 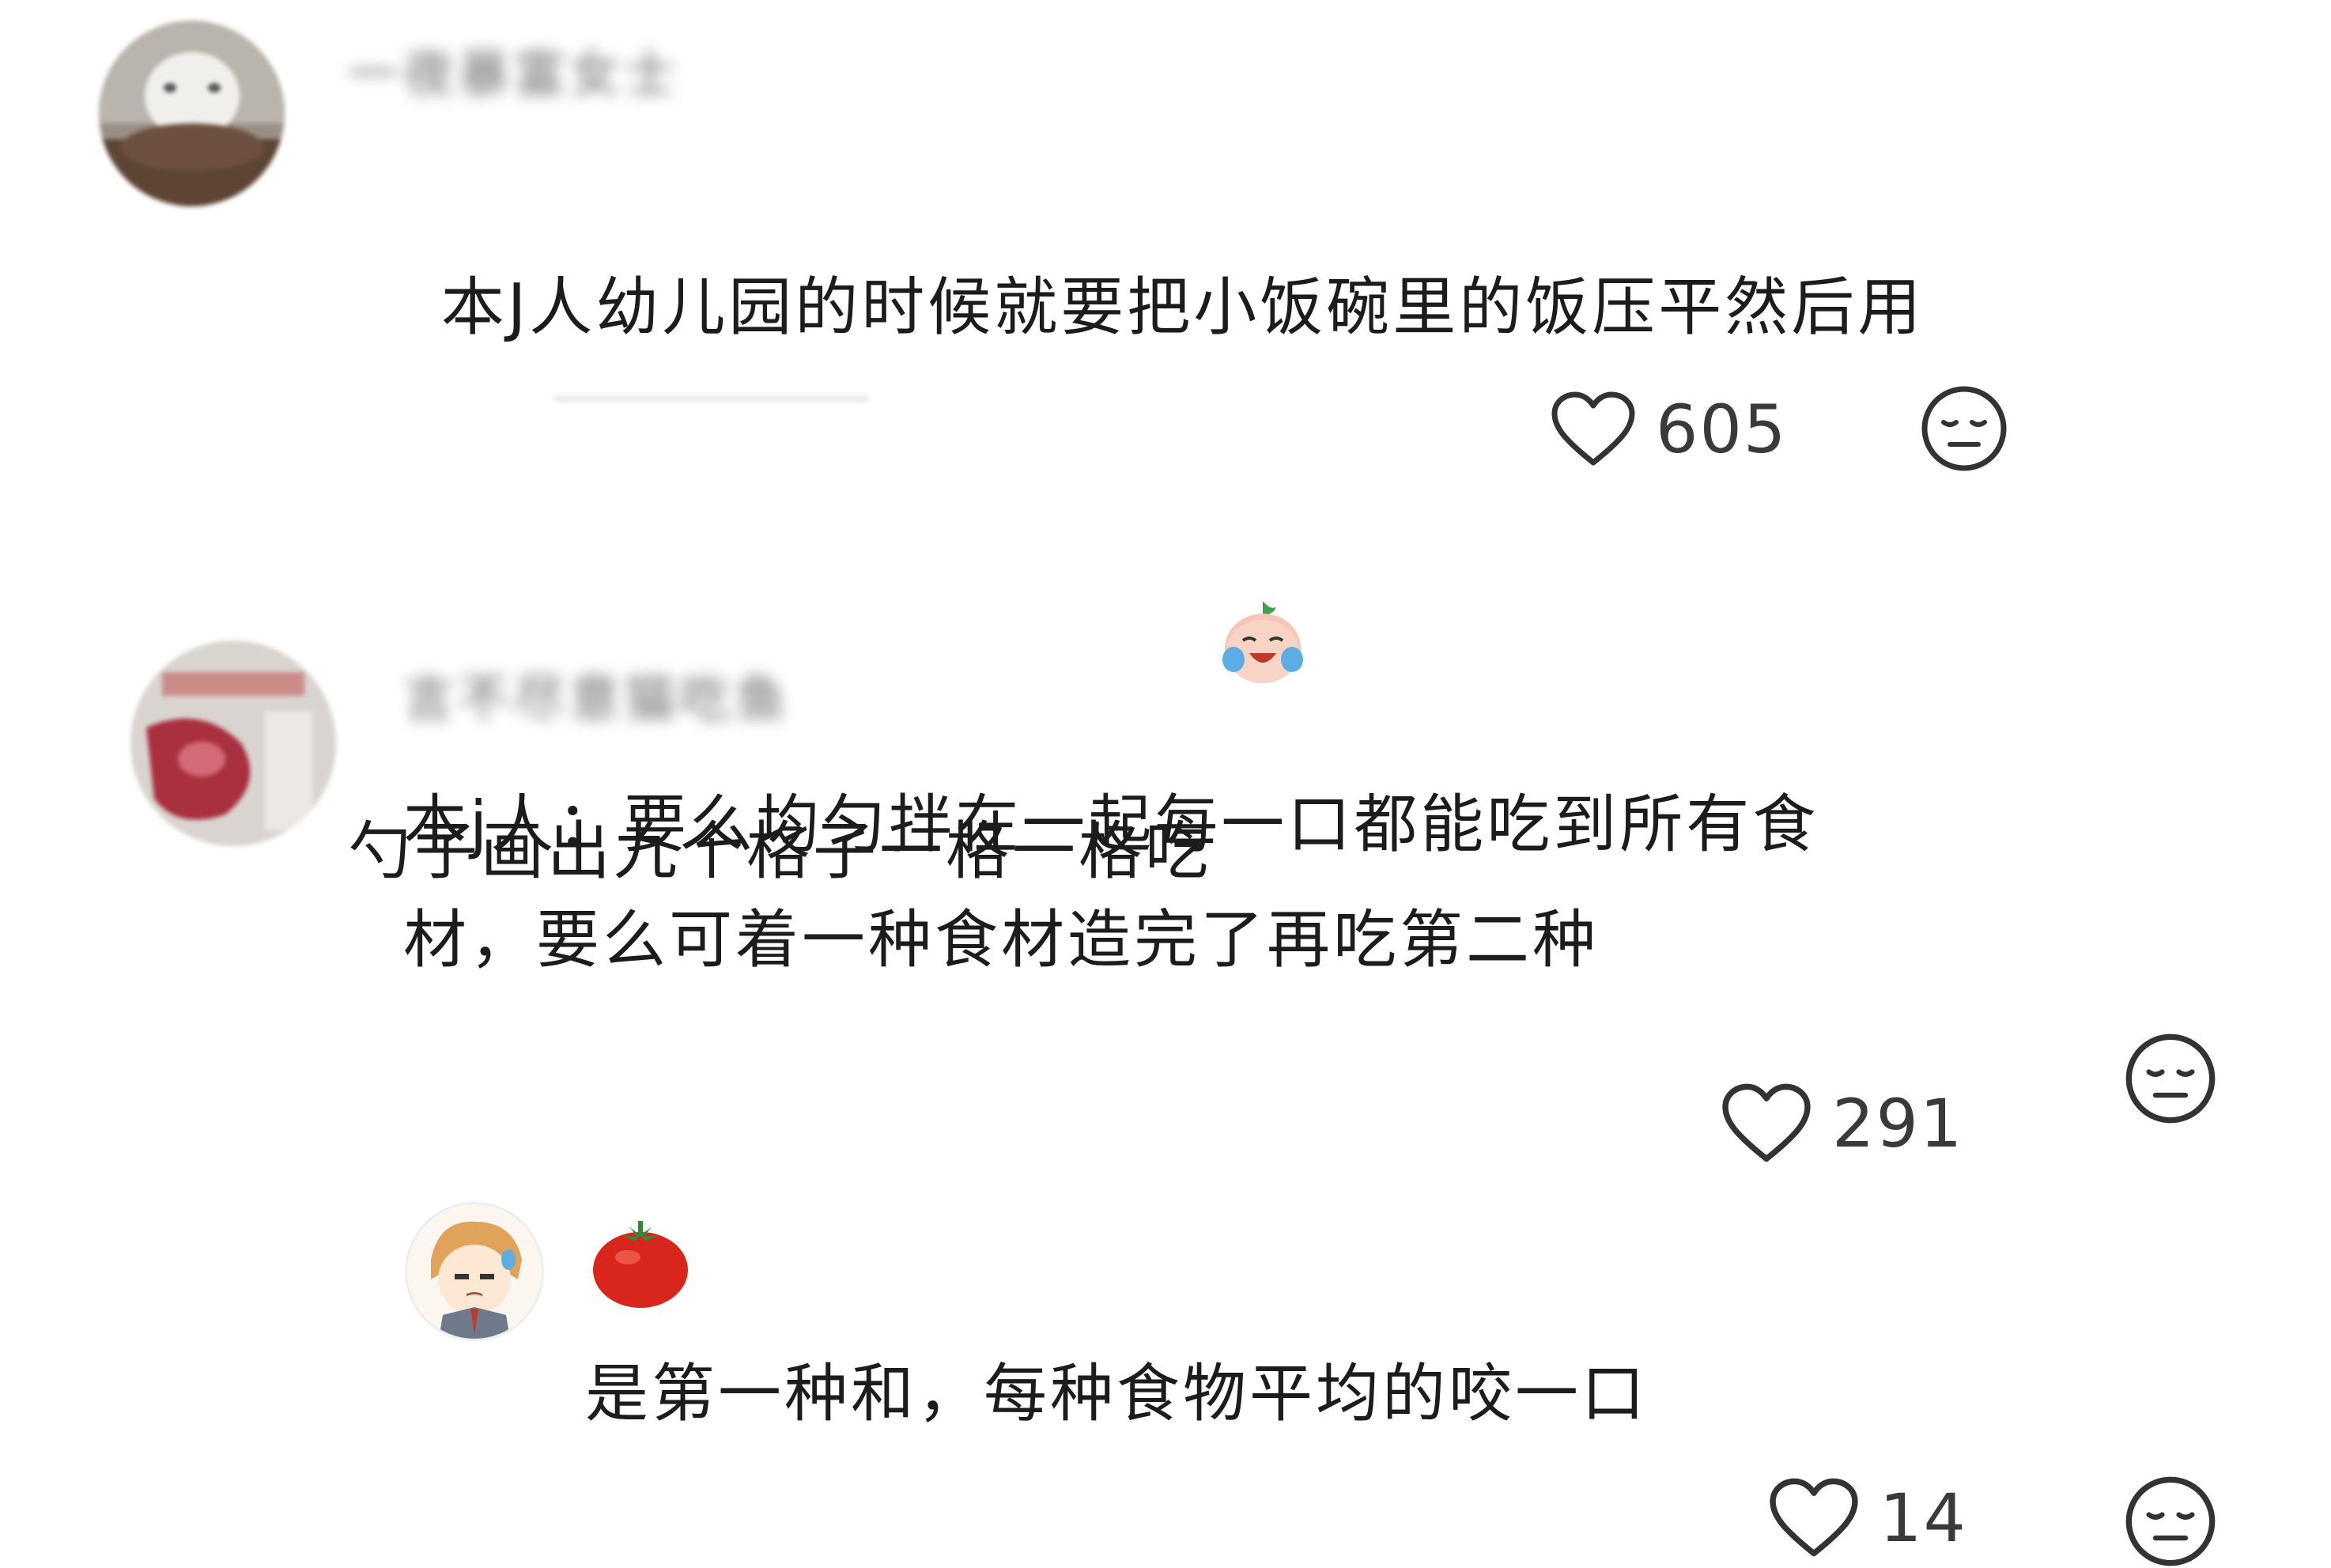 What do you see at coordinates (514, 75) in the screenshot?
I see `username: 一夜暴富女士` at bounding box center [514, 75].